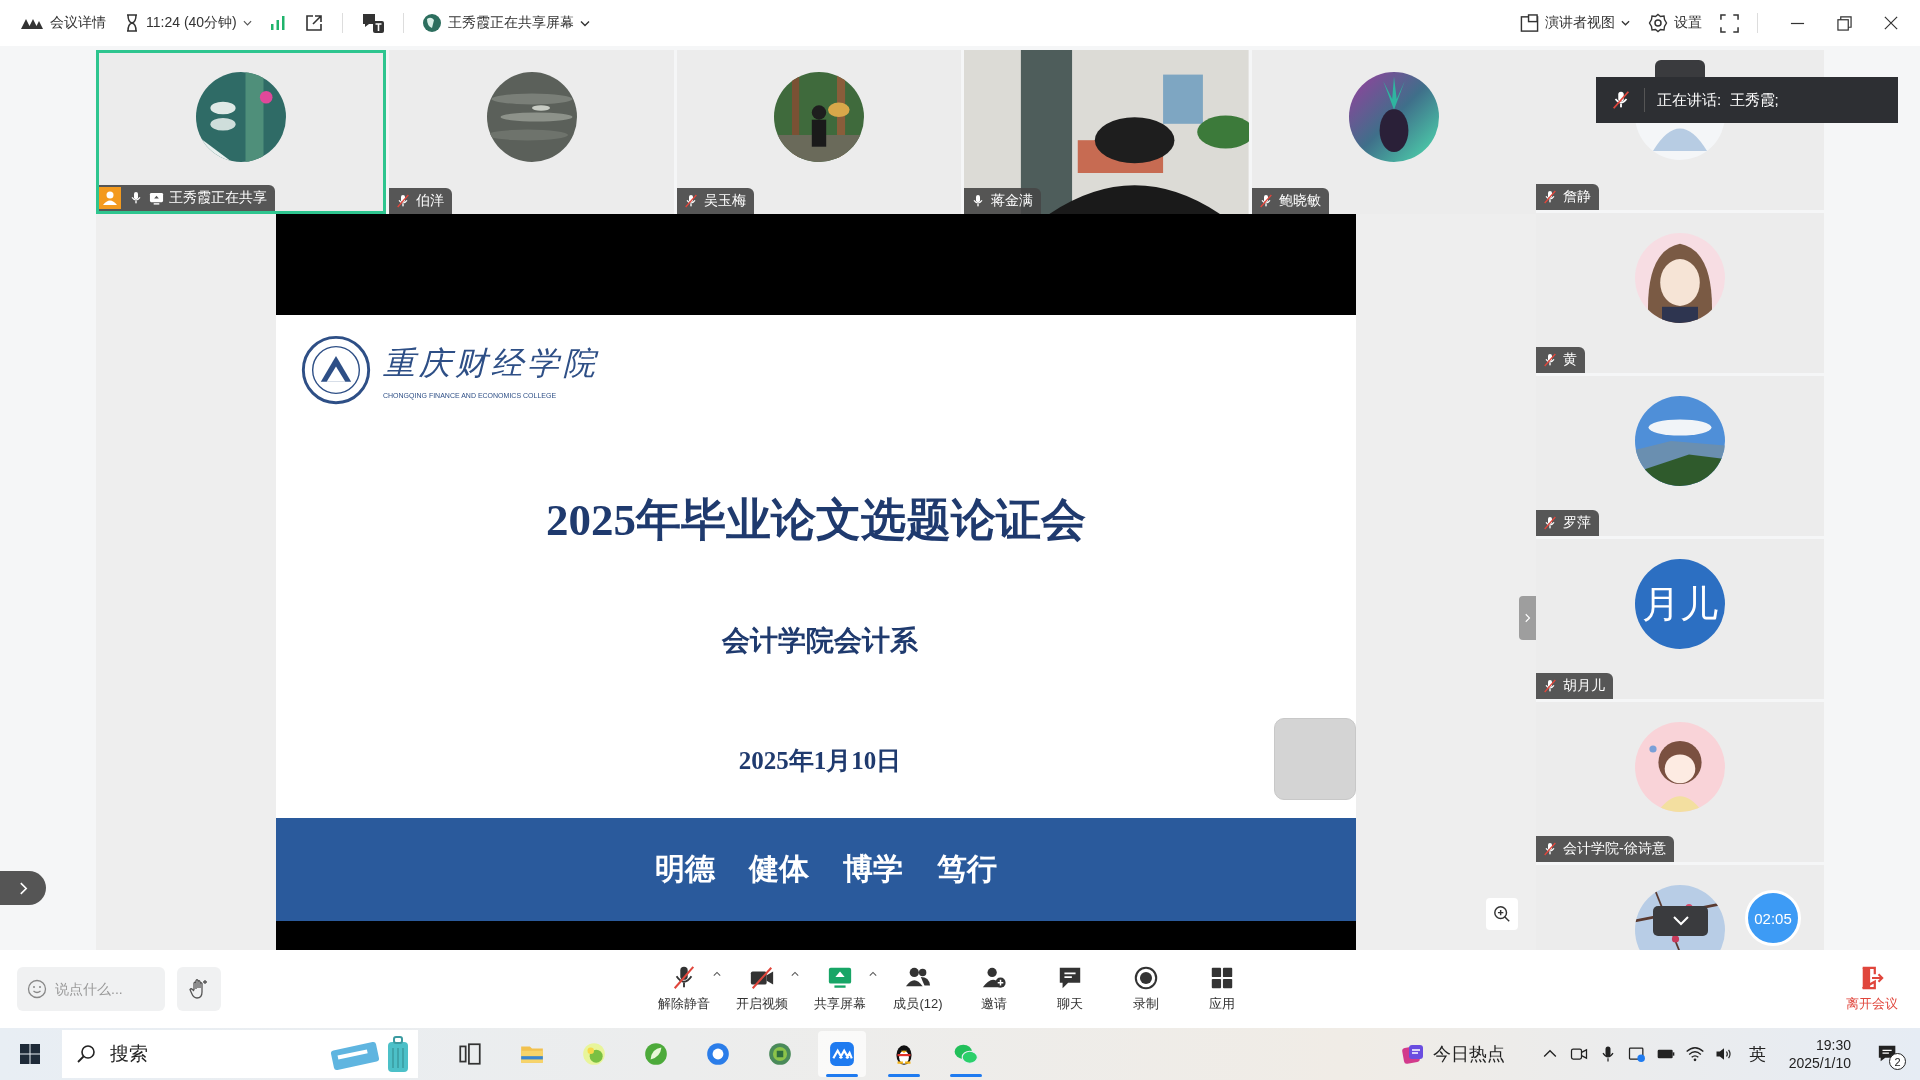 This screenshot has width=1920, height=1080. I want to click on participant-name: 吴玉梅, so click(724, 201).